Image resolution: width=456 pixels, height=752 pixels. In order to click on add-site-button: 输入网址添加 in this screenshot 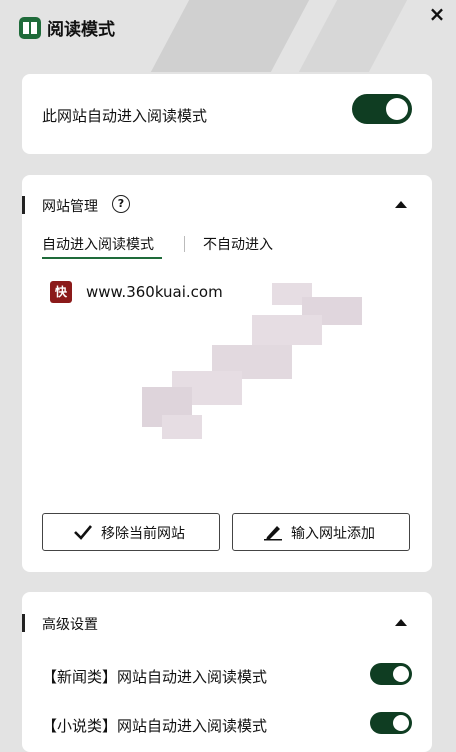, I will do `click(321, 532)`.